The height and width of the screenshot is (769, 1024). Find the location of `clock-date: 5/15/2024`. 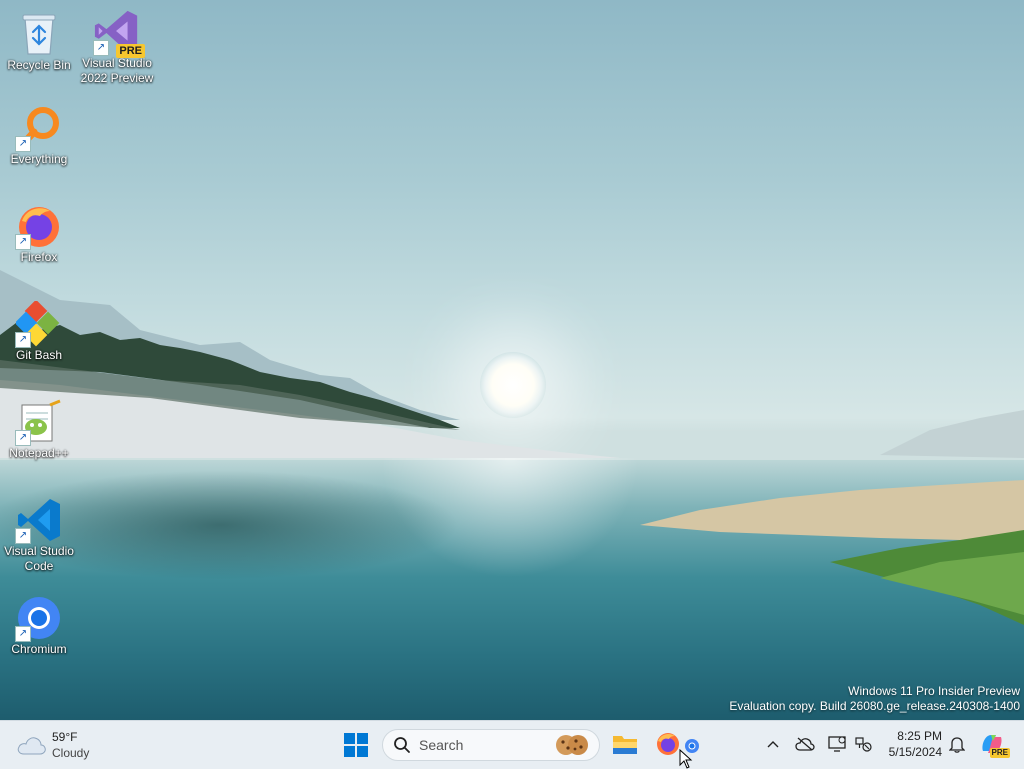

clock-date: 5/15/2024 is located at coordinates (915, 752).